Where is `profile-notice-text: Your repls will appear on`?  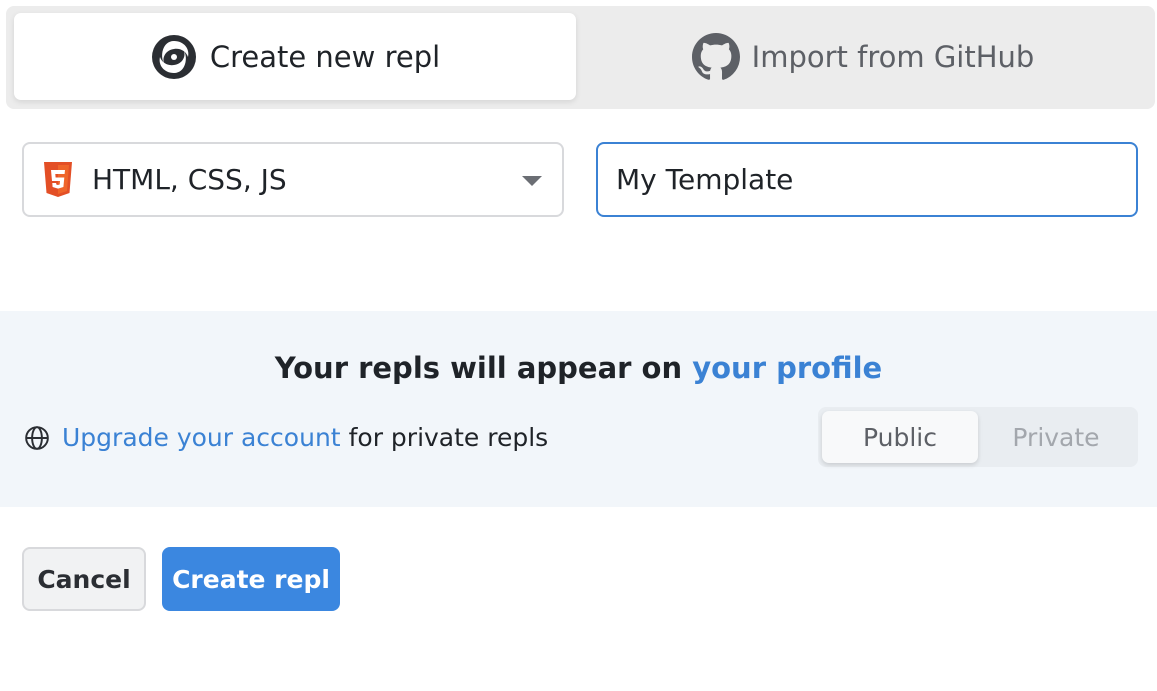 profile-notice-text: Your repls will appear on is located at coordinates (478, 368).